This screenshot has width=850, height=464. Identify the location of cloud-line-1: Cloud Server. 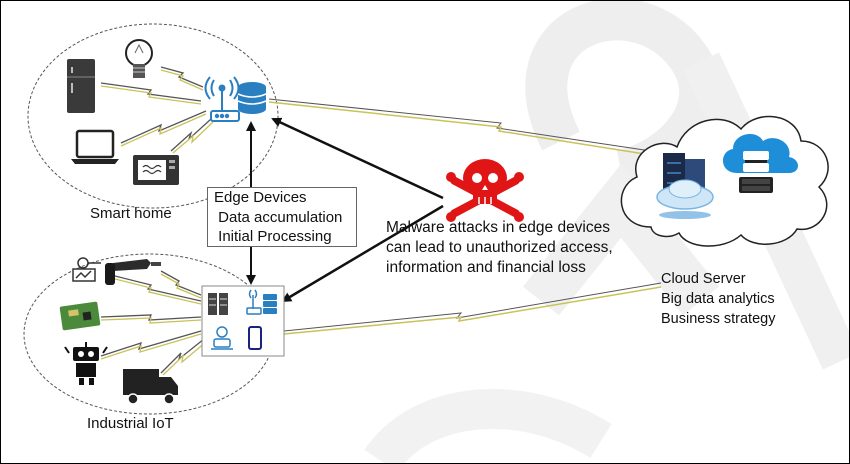
(703, 279).